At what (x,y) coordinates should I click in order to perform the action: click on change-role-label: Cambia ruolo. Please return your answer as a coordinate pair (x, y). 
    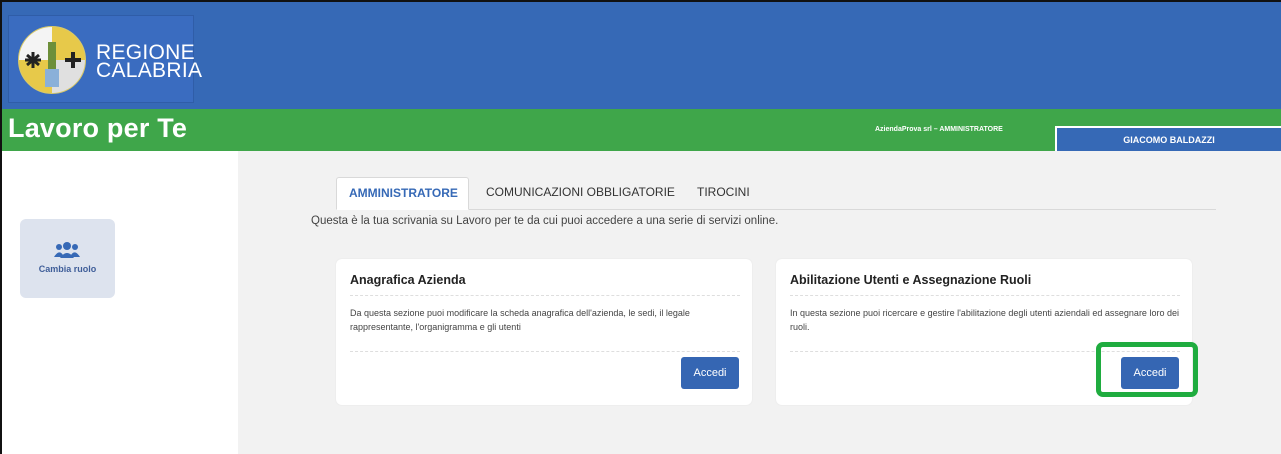
    Looking at the image, I should click on (67, 269).